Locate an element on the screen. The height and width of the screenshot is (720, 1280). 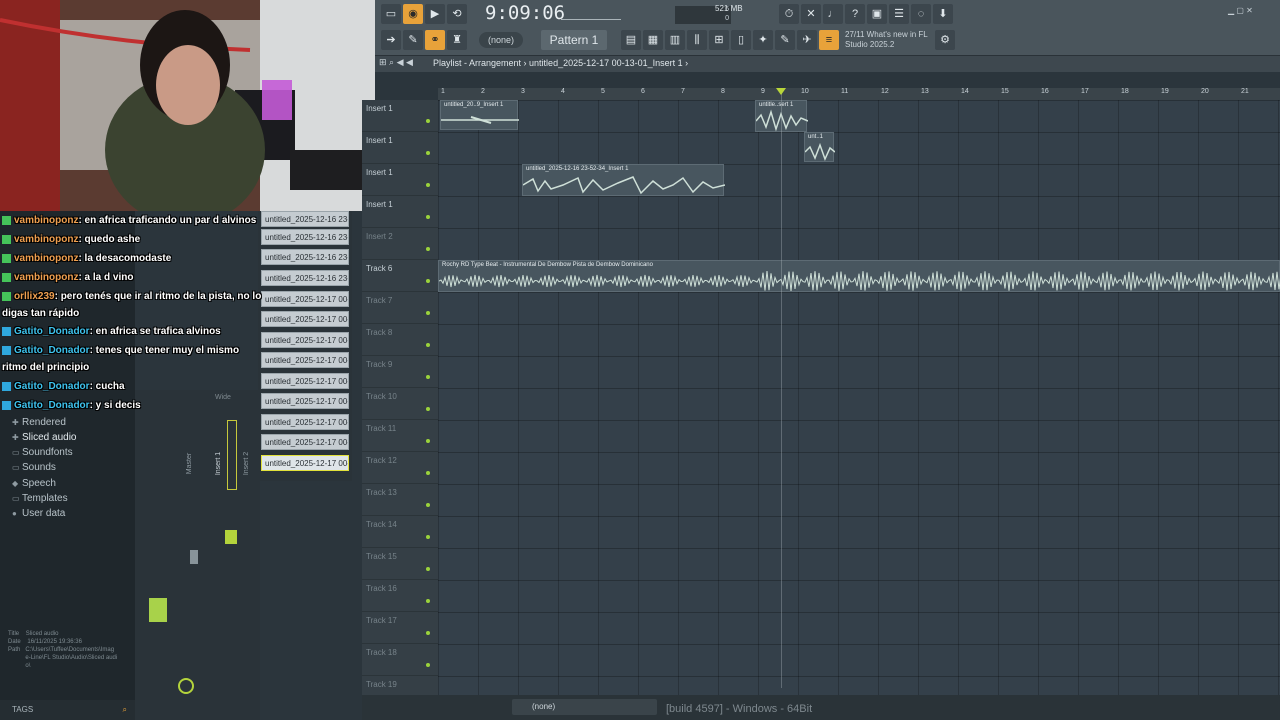
metronome-icon: ⏱ is located at coordinates (789, 14).